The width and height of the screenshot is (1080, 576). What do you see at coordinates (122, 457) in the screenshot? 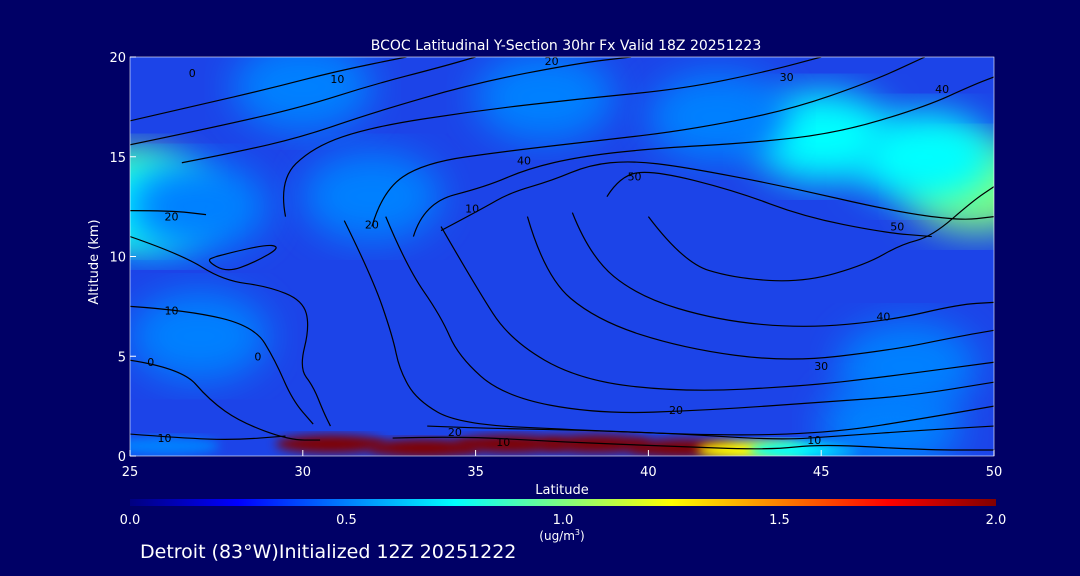
I see `y-tick-label-0: 0` at bounding box center [122, 457].